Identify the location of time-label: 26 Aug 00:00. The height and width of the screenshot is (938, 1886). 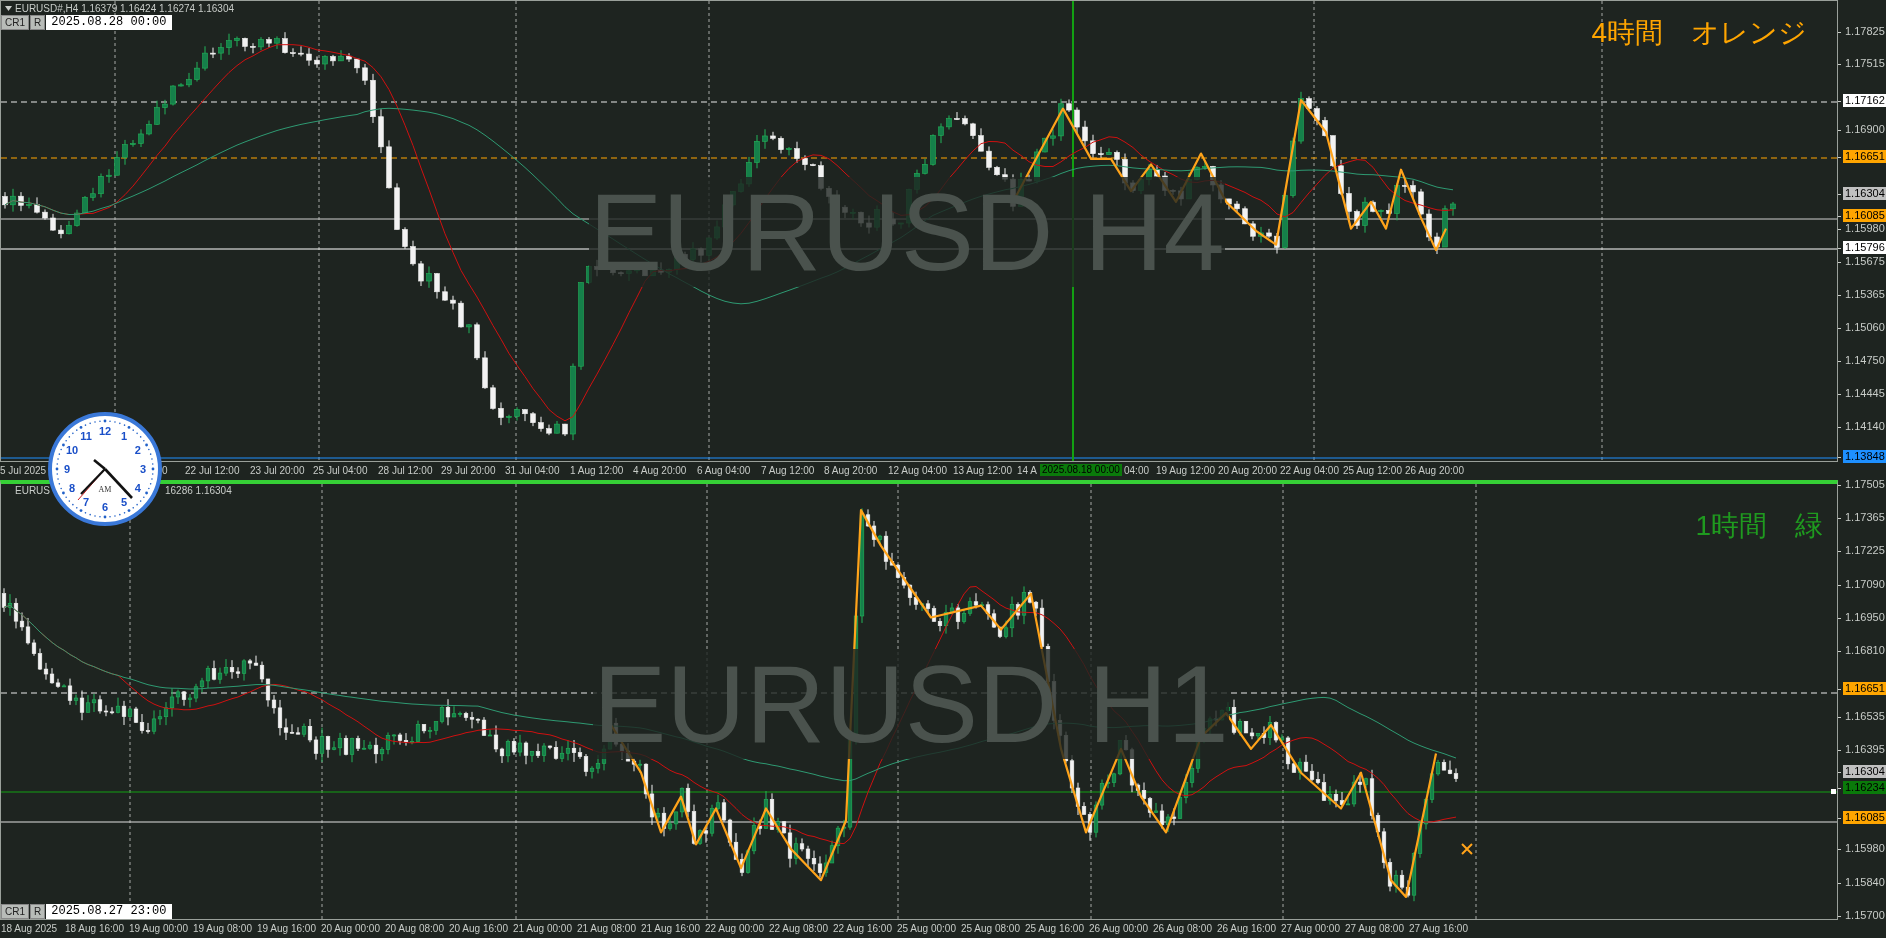
(1118, 929).